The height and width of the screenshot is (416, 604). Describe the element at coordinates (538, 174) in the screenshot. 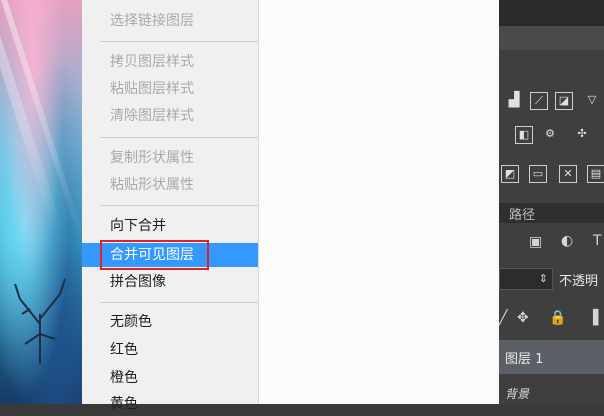

I see `photo-filter-icon: ▭` at that location.